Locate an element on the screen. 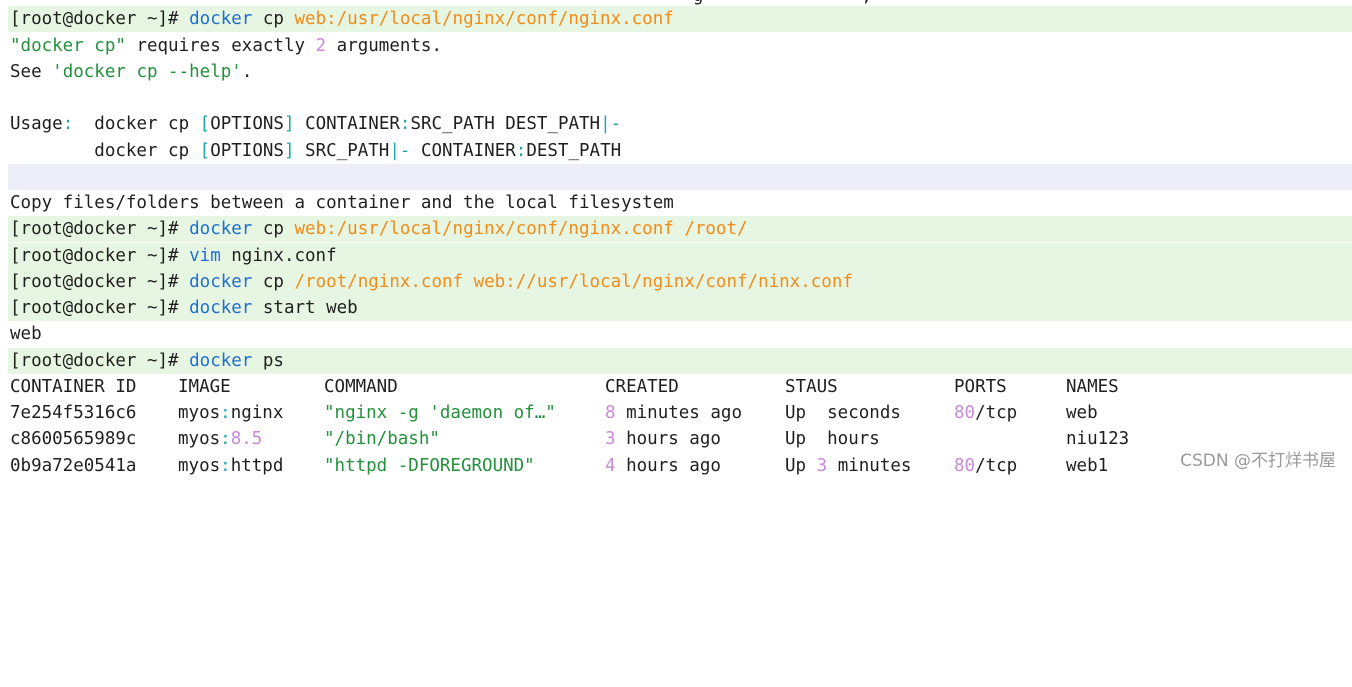 The image size is (1352, 687). image-cell: myos:nginx is located at coordinates (230, 413).